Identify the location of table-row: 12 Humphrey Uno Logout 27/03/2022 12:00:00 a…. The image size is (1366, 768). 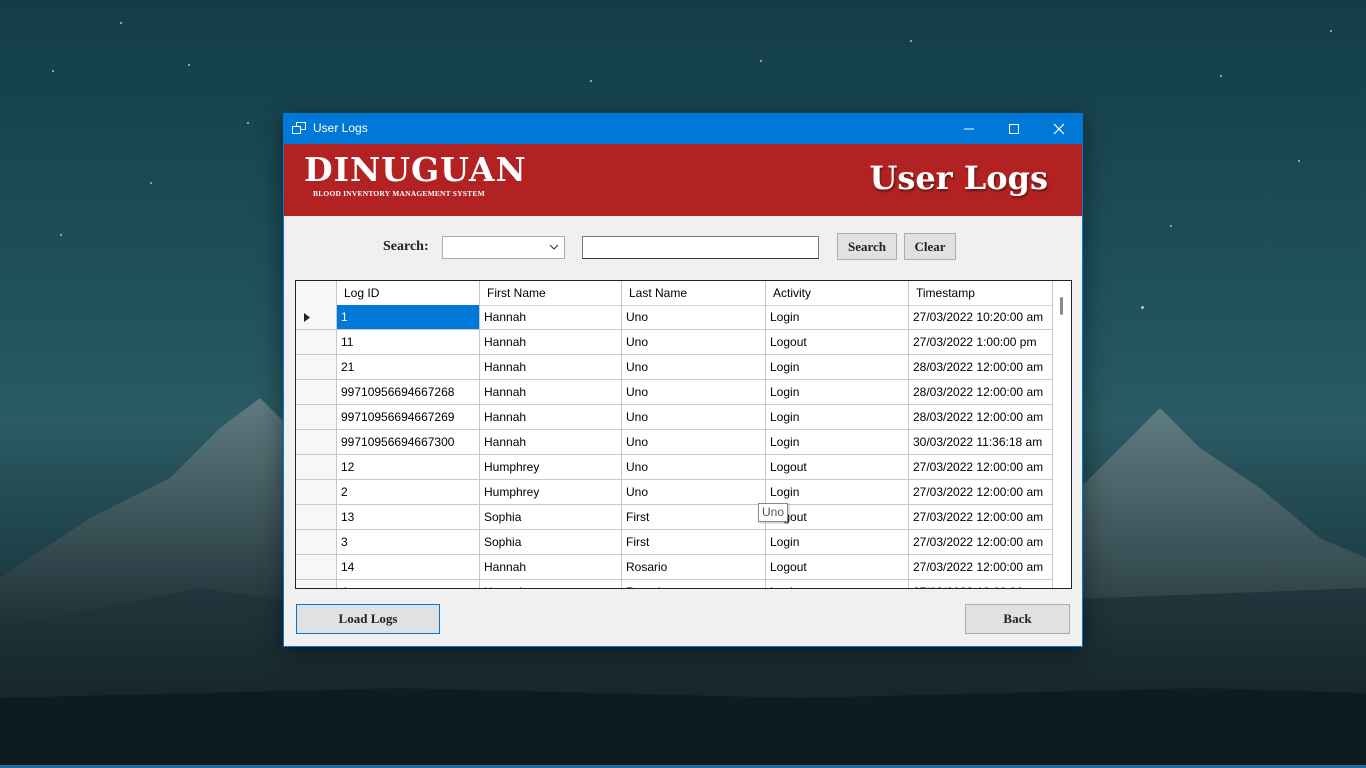
(674, 467).